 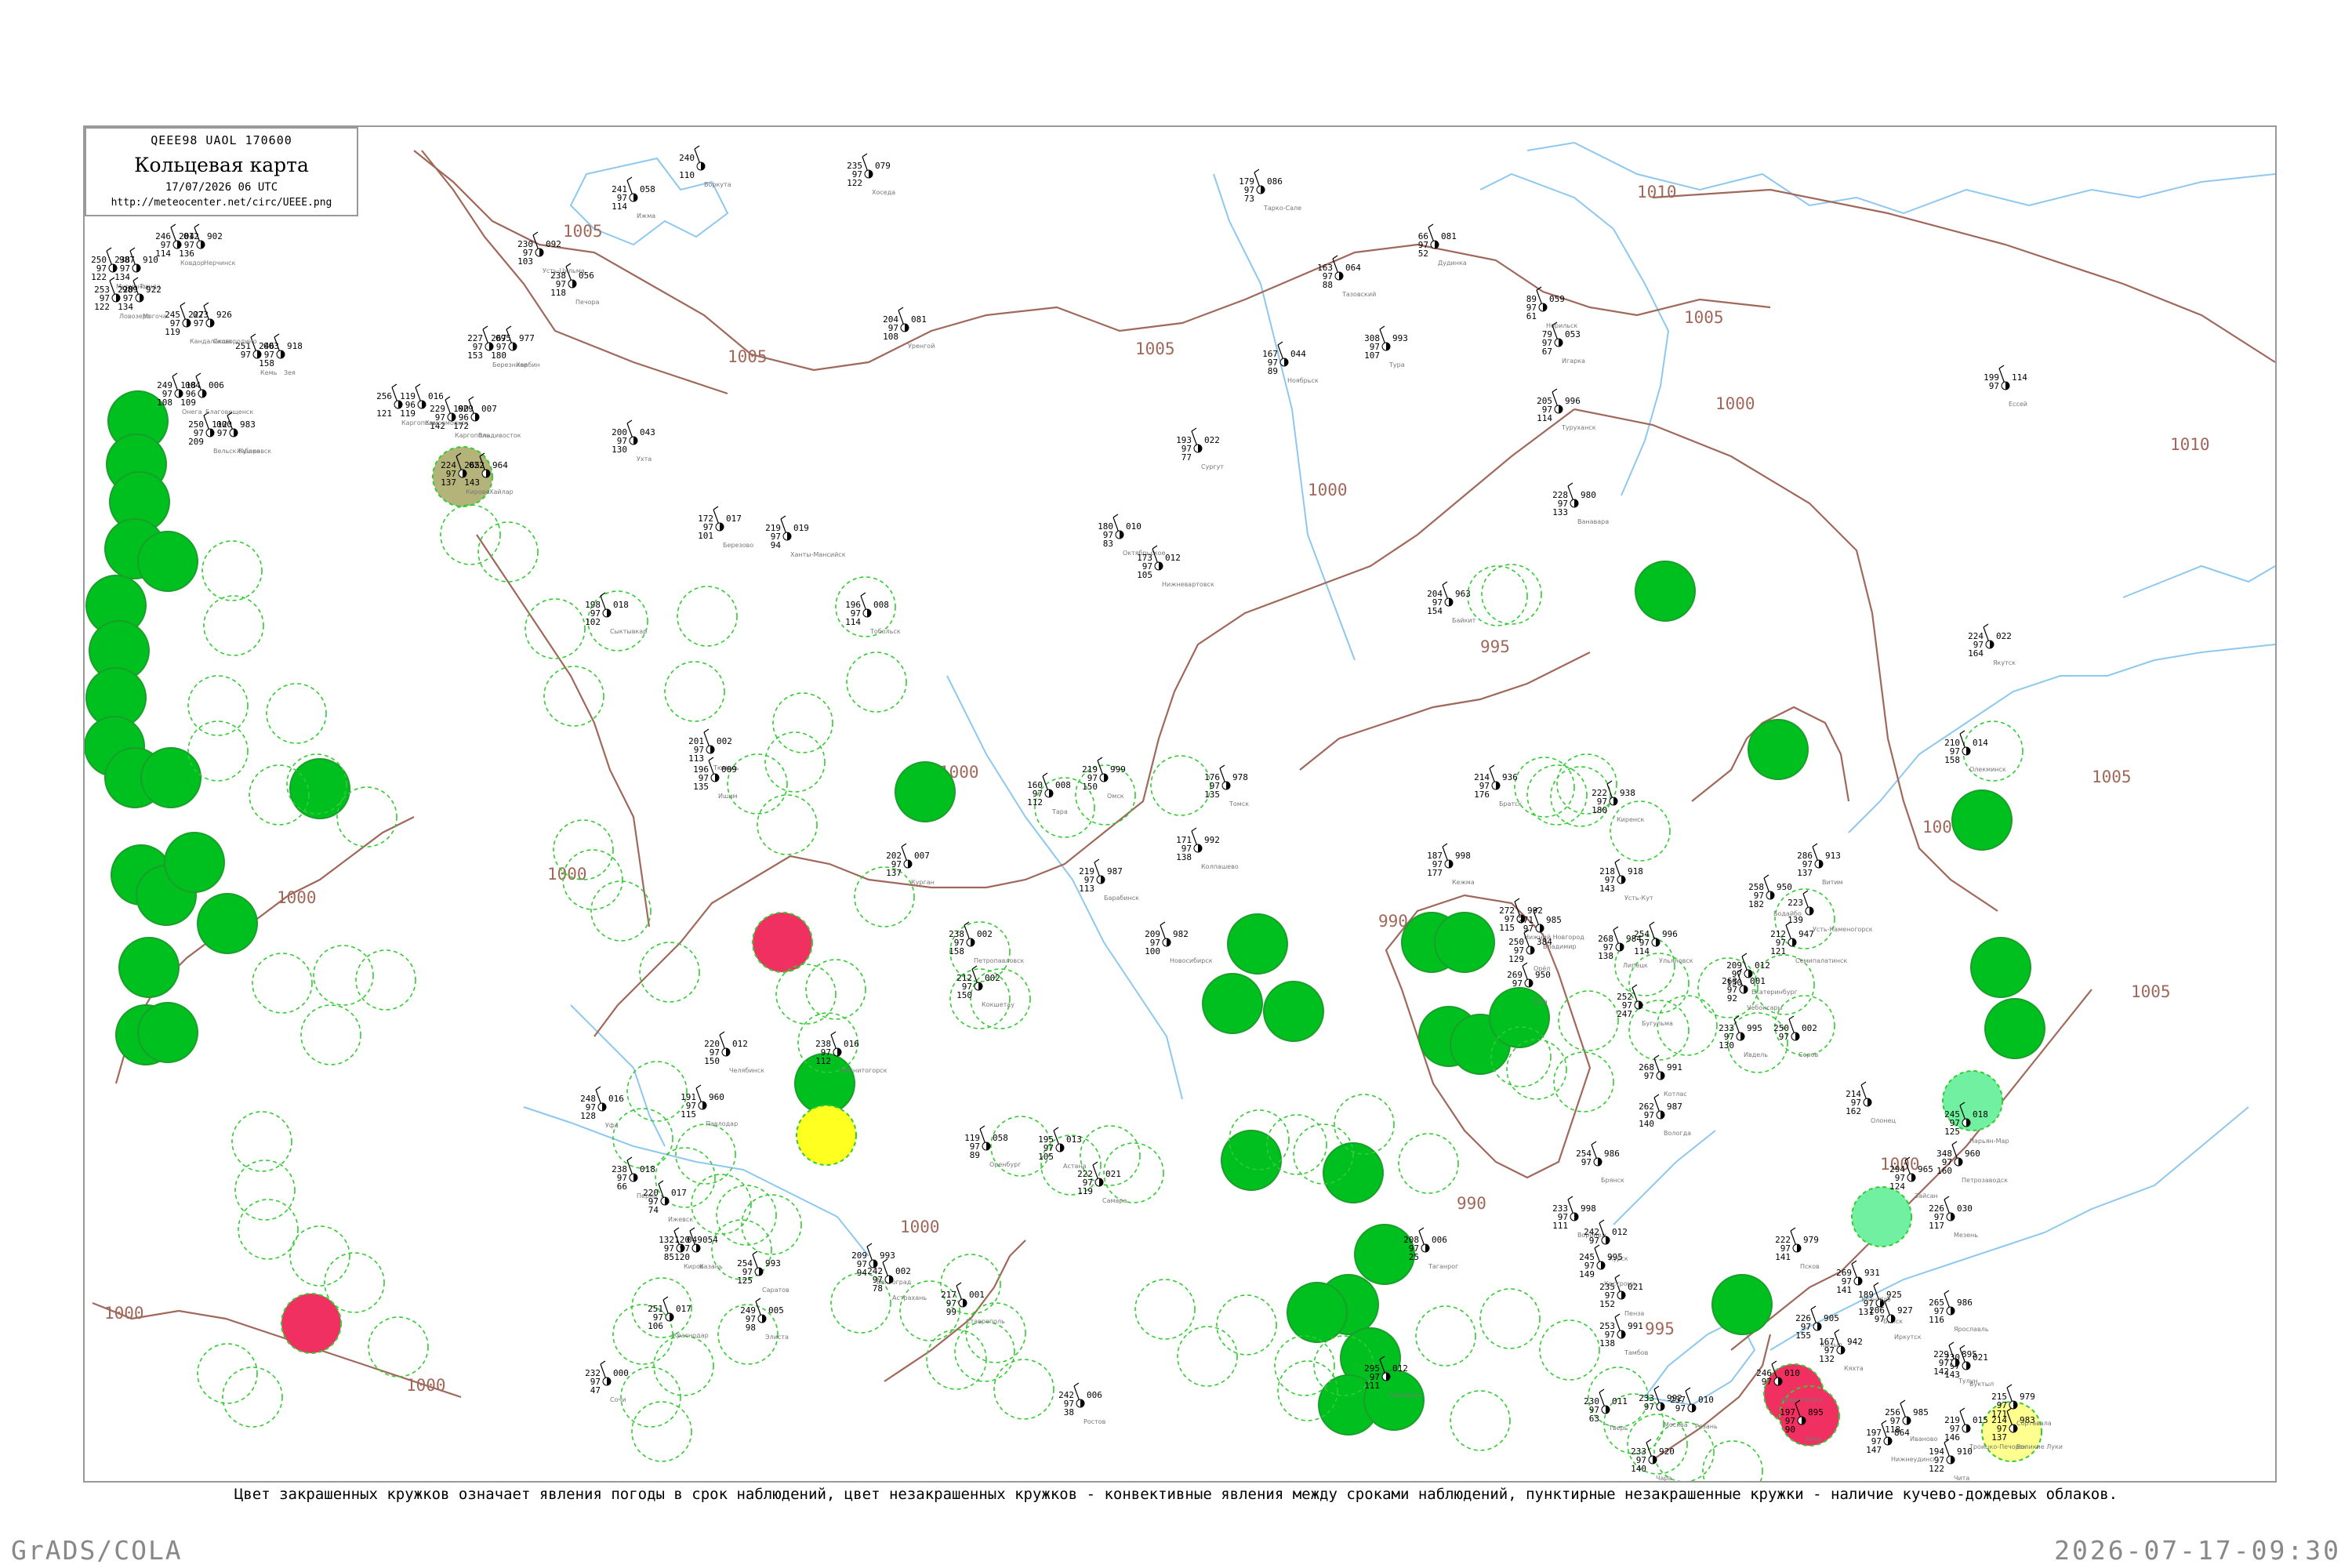 What do you see at coordinates (776, 1310) in the screenshot?
I see `station-value: 005` at bounding box center [776, 1310].